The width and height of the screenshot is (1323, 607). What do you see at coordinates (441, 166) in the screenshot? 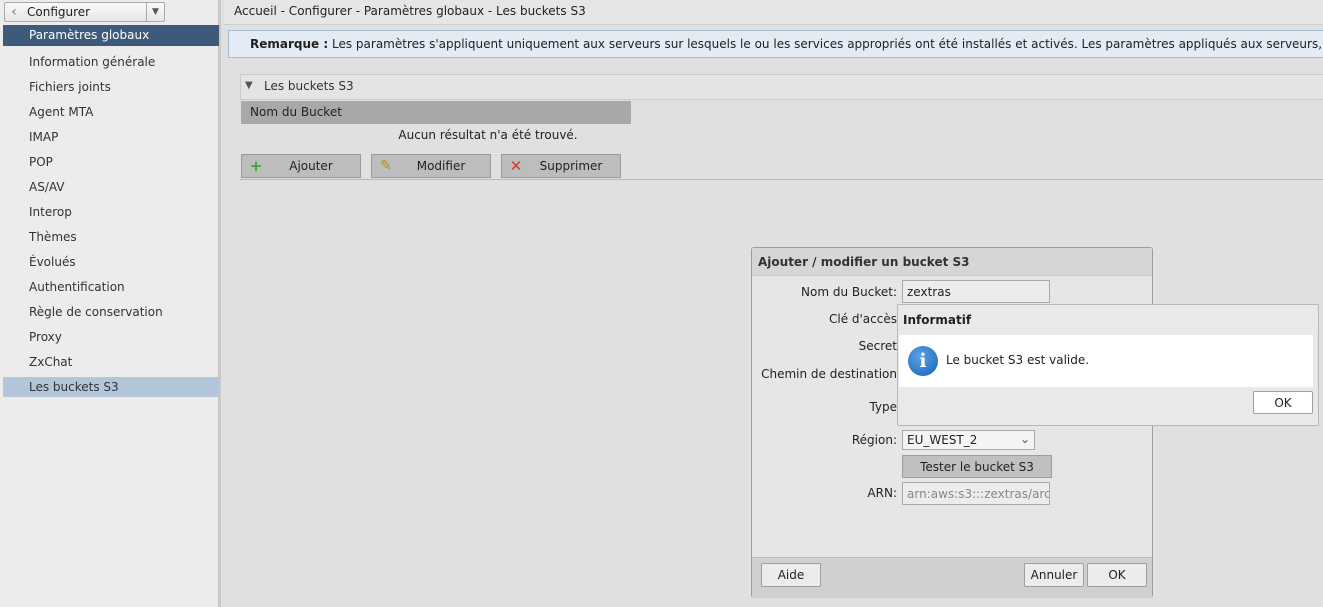
I see `edit-button-label: Modifier` at bounding box center [441, 166].